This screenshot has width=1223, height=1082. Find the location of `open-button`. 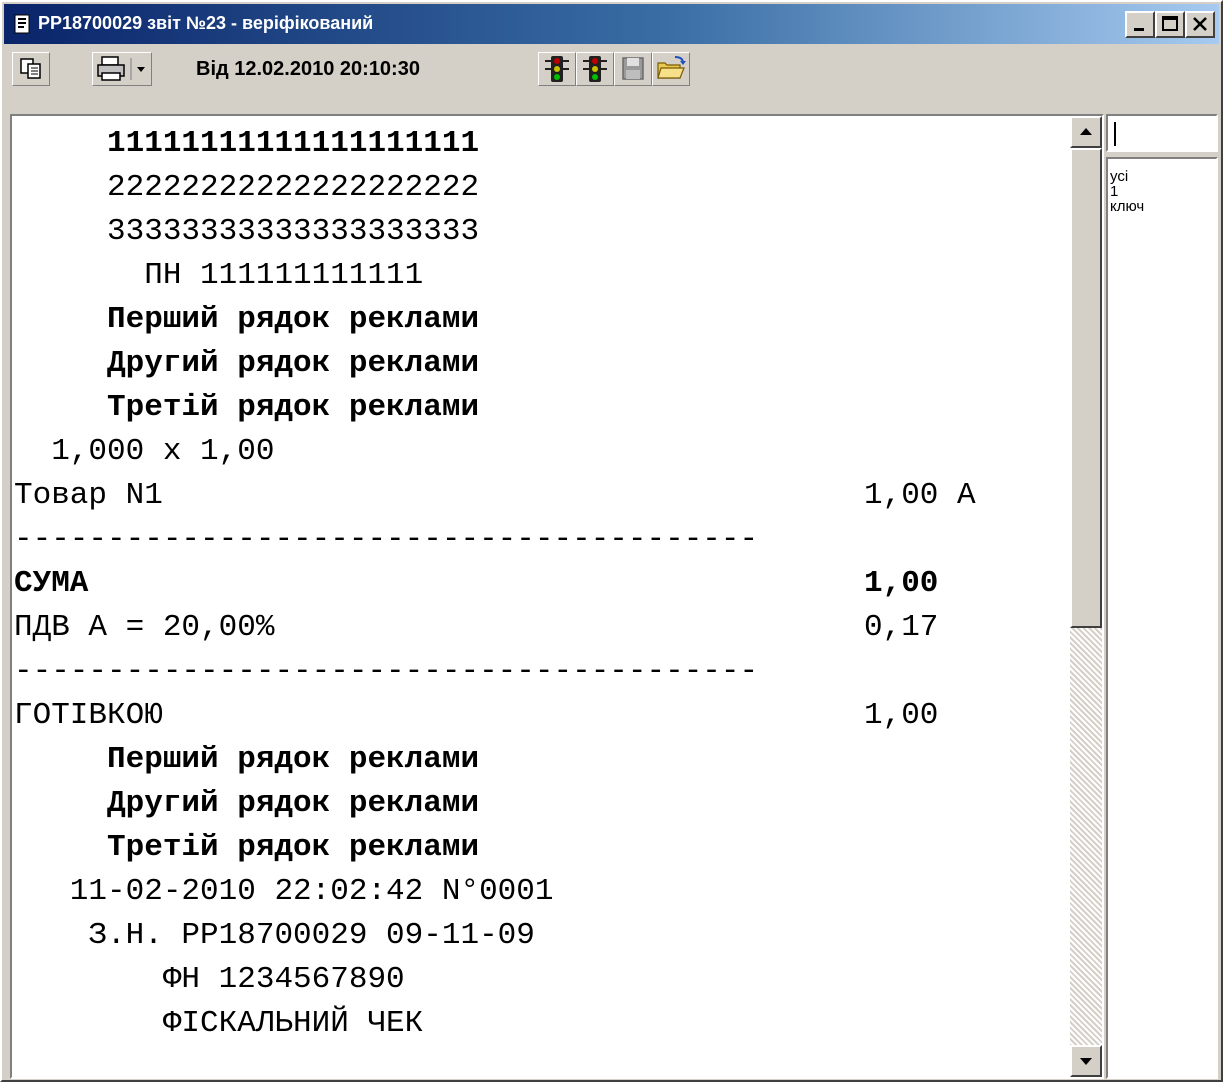

open-button is located at coordinates (671, 69).